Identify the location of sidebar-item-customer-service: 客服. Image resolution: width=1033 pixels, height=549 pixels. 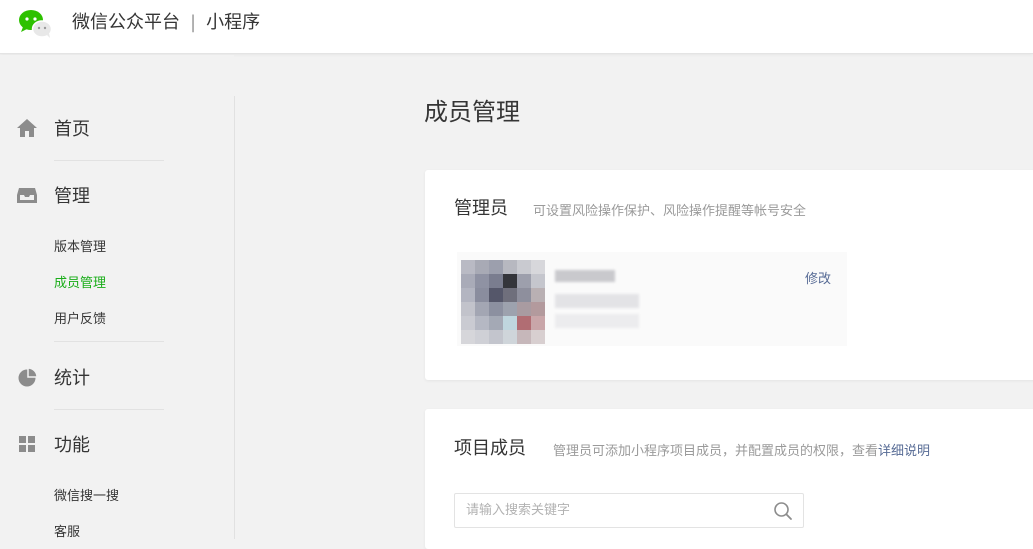
(67, 530).